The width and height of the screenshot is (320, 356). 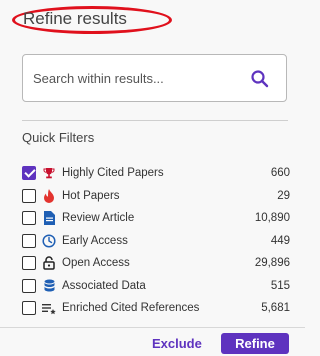 What do you see at coordinates (156, 263) in the screenshot?
I see `filter-open-access: Open Access 29,896` at bounding box center [156, 263].